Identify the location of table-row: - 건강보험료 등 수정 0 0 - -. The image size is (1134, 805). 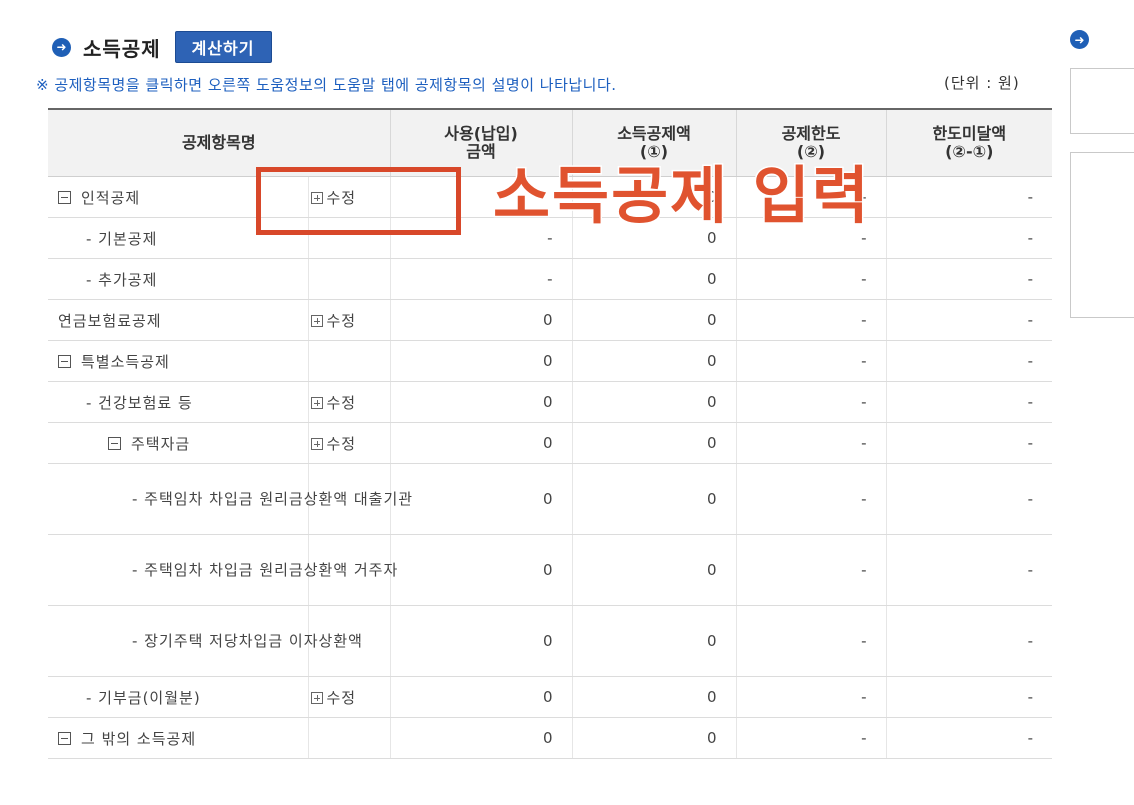
(550, 402).